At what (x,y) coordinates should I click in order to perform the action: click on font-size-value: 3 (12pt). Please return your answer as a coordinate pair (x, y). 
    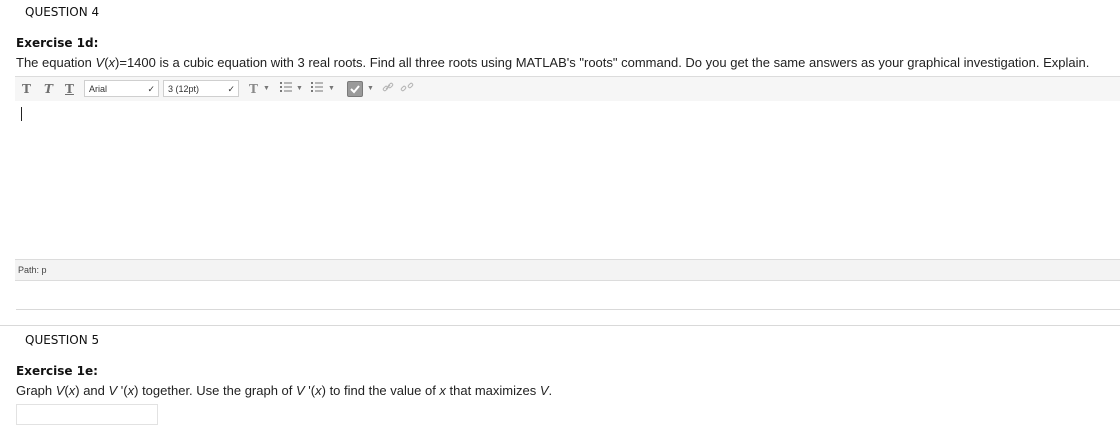
    Looking at the image, I should click on (184, 89).